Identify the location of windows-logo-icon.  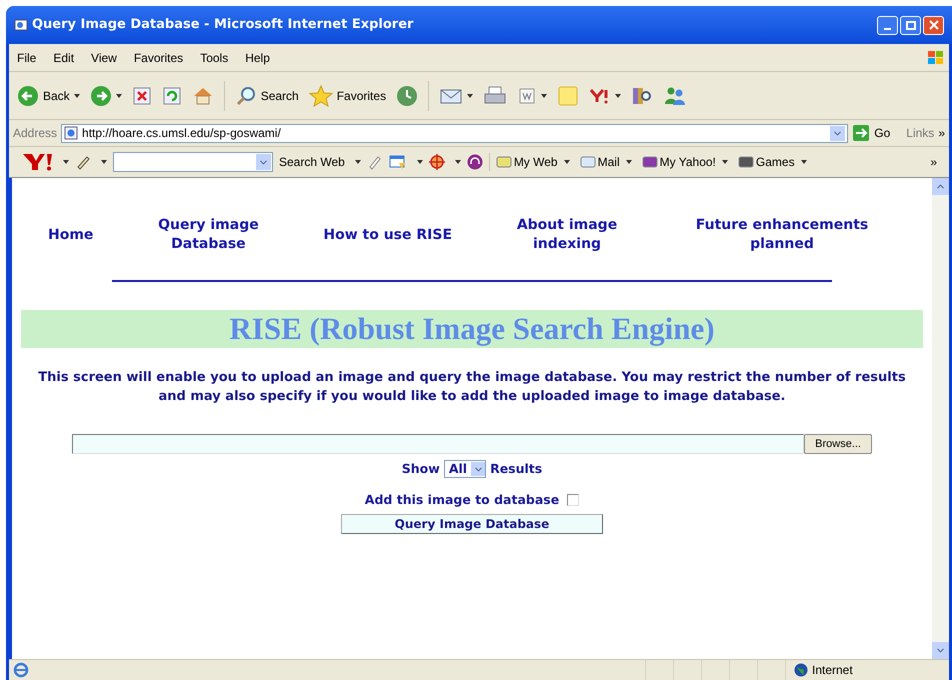
(936, 58).